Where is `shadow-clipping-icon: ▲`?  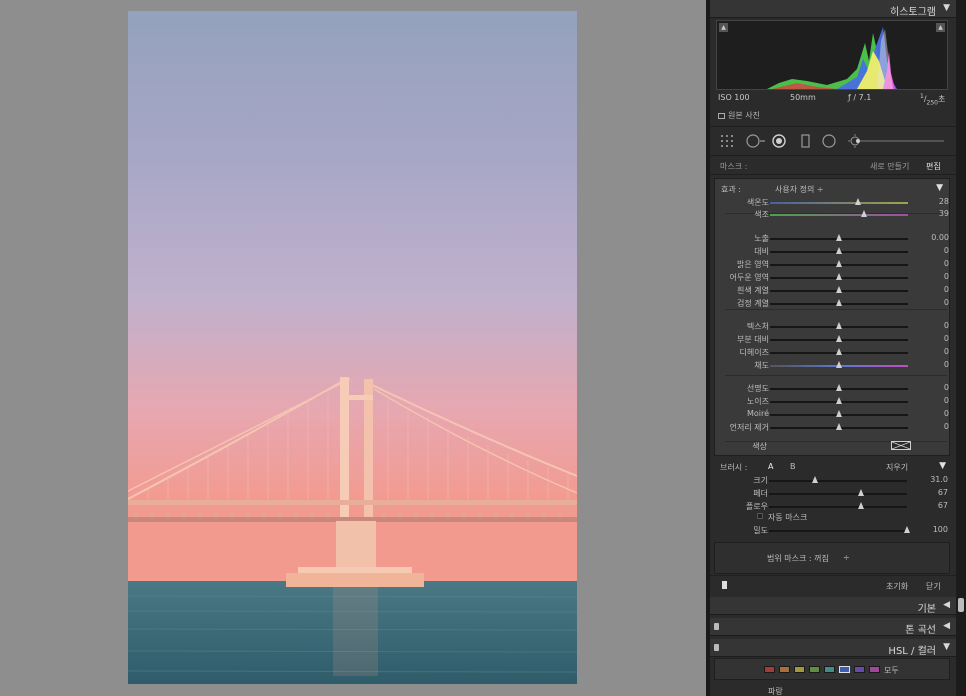
shadow-clipping-icon: ▲ is located at coordinates (723, 27).